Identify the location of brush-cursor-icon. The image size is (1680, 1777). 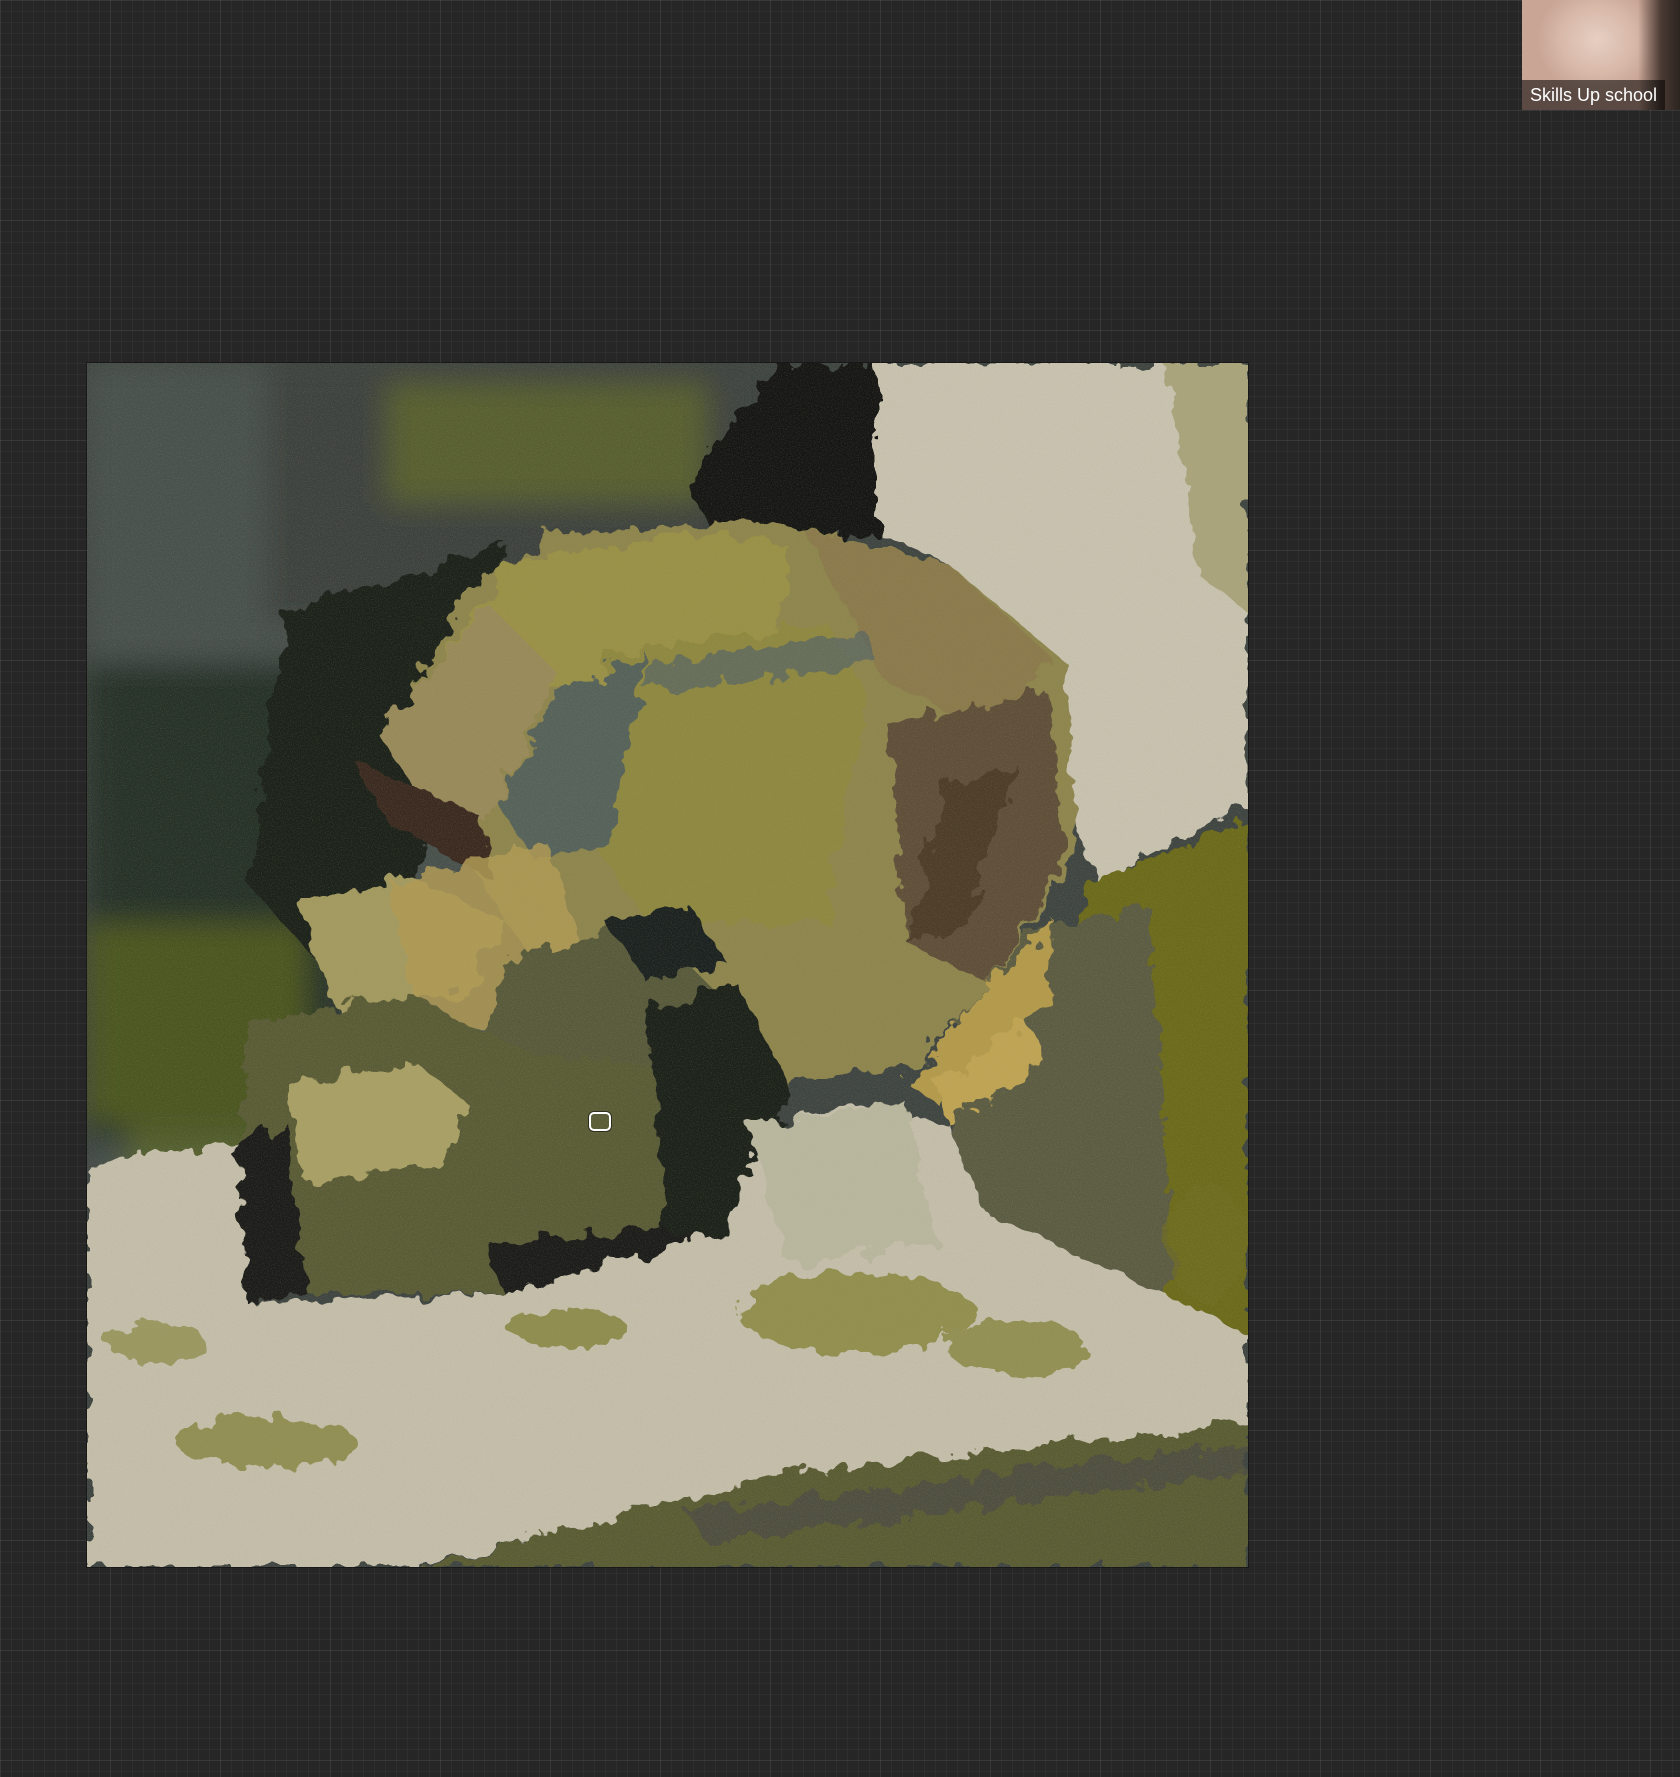
(600, 1121).